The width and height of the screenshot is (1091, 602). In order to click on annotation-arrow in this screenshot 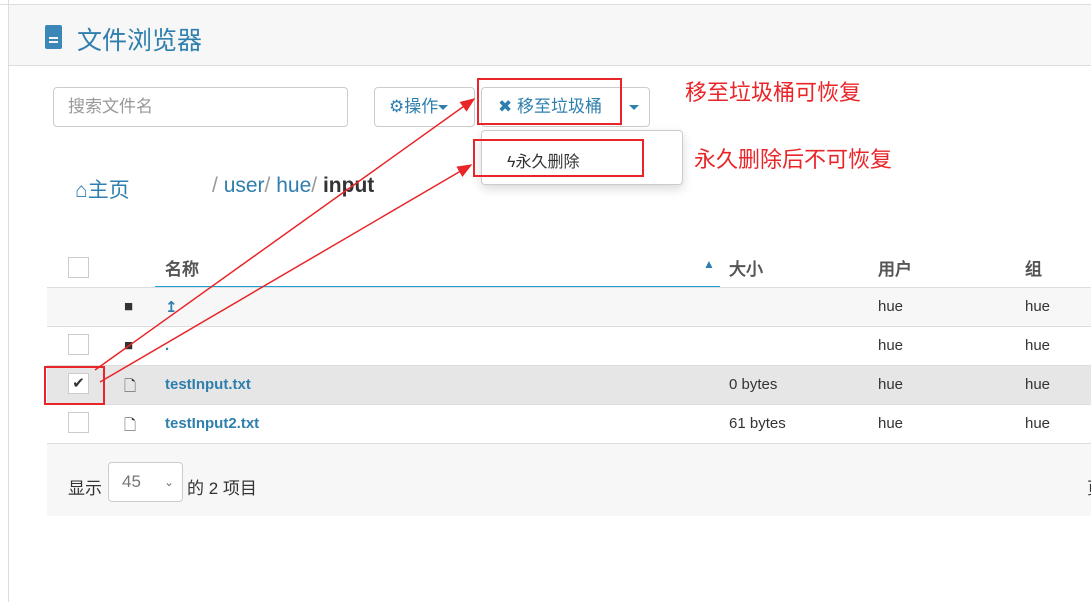, I will do `click(286, 273)`.